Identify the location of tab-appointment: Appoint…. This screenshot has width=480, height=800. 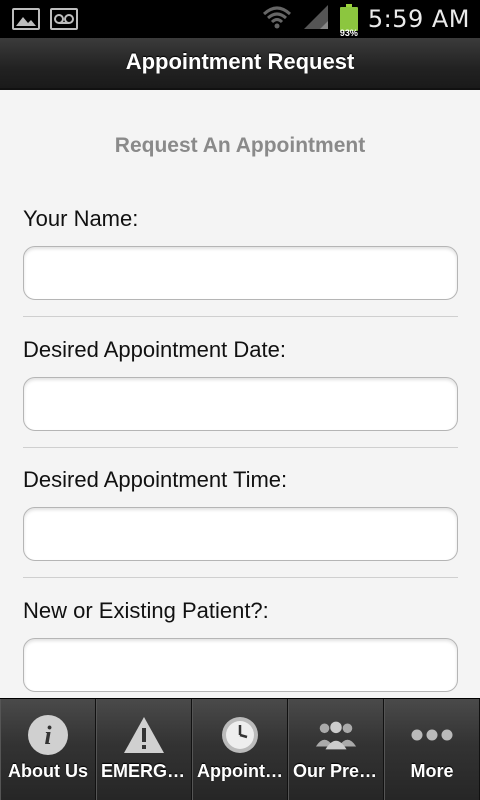
(240, 749).